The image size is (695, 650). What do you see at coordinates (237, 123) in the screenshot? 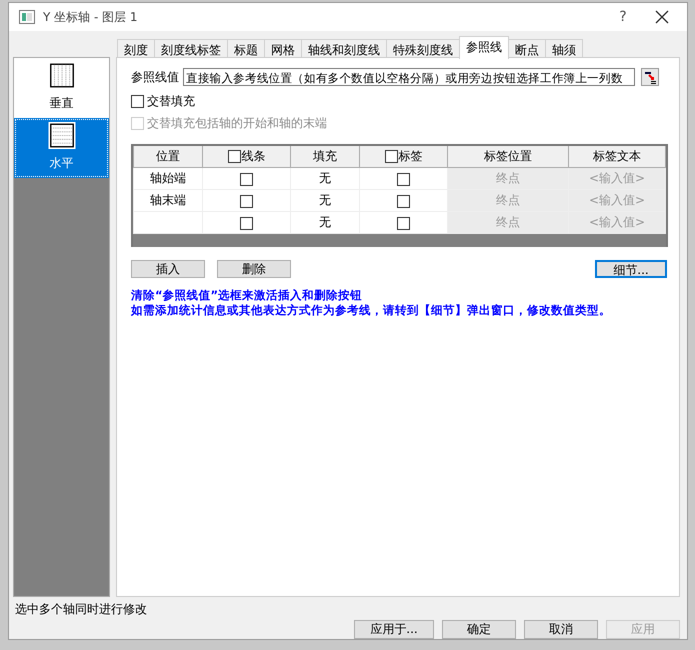
I see `checkbox-label: 交替填充包括轴的开始和轴的末端` at bounding box center [237, 123].